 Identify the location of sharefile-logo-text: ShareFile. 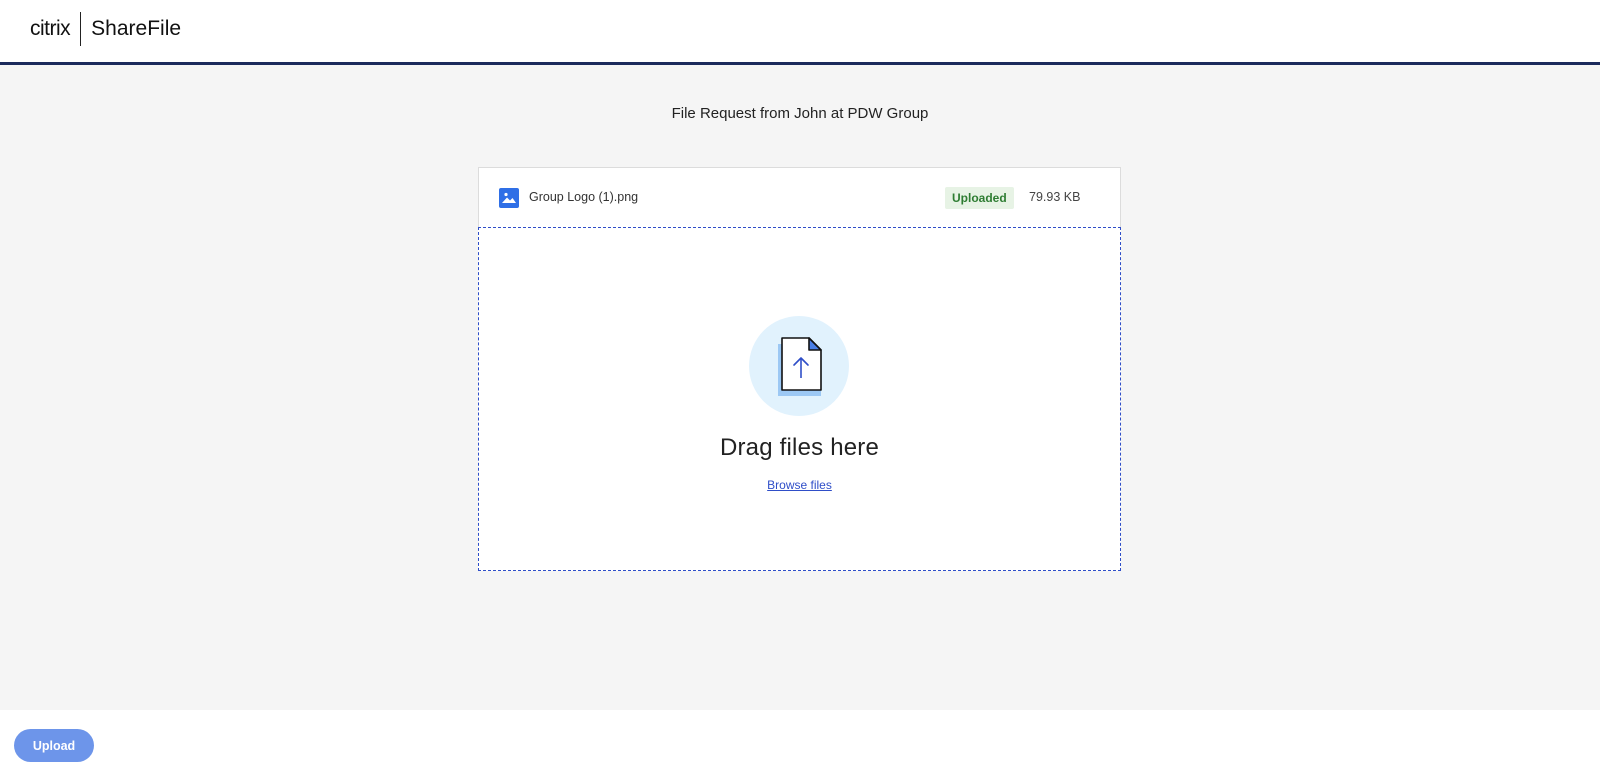
(136, 28).